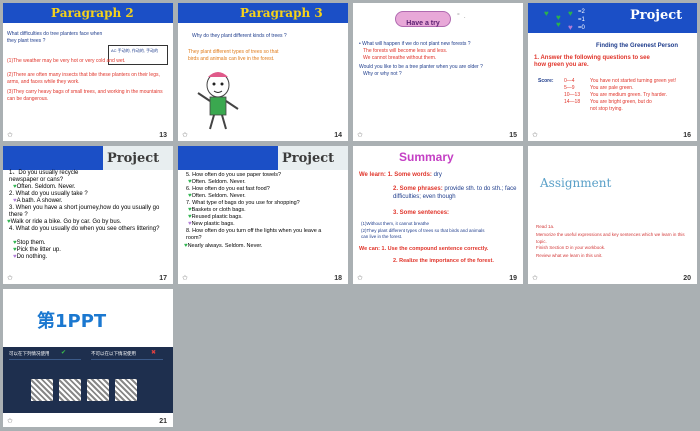  I want to click on score-range-1: 0—4, so click(569, 81).